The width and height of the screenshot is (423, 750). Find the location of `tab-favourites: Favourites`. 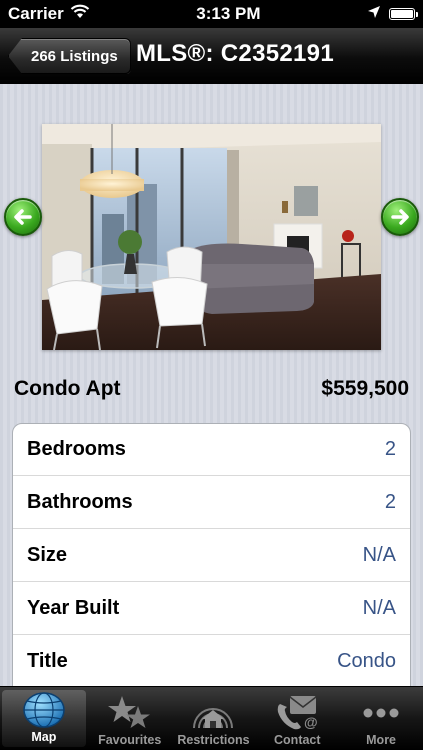

tab-favourites: Favourites is located at coordinates (130, 718).